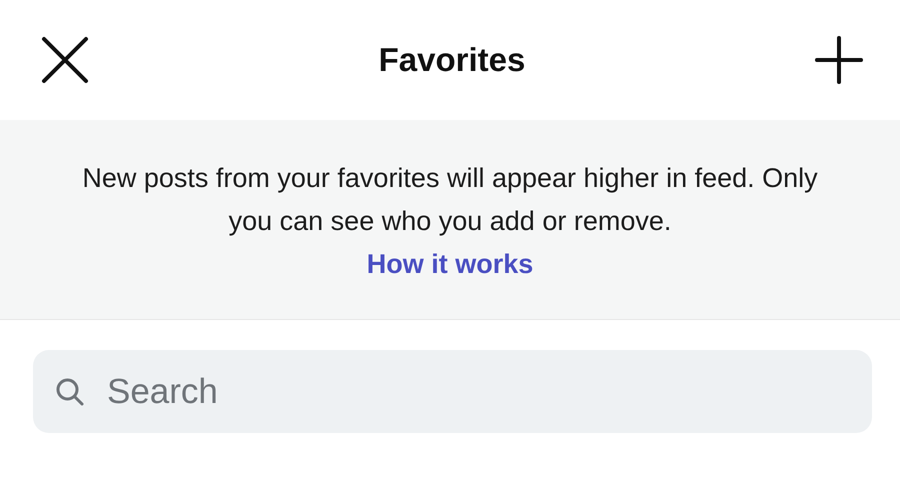 The width and height of the screenshot is (900, 484). Describe the element at coordinates (70, 392) in the screenshot. I see `search-icon` at that location.